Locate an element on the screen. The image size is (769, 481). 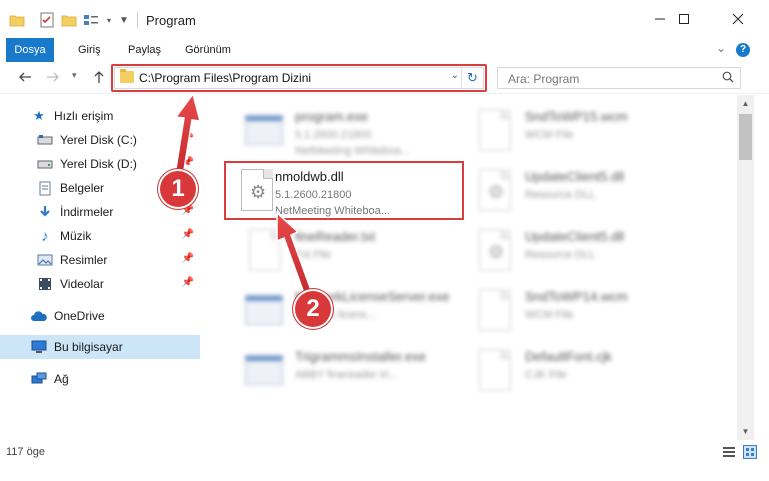
sidebar-item-label: Hızlı erişim is located at coordinates (84, 116).